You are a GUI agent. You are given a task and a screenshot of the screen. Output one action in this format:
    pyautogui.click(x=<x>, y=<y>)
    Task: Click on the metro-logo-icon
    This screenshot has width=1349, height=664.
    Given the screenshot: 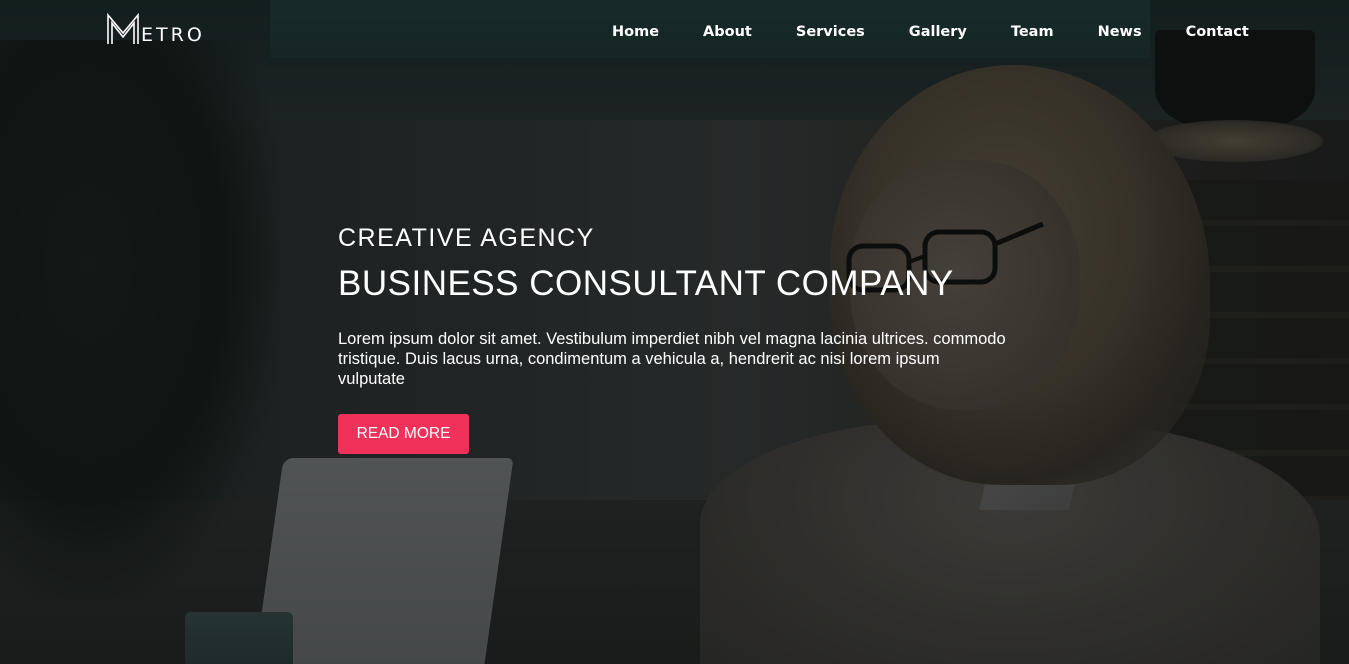 What is the action you would take?
    pyautogui.click(x=123, y=28)
    